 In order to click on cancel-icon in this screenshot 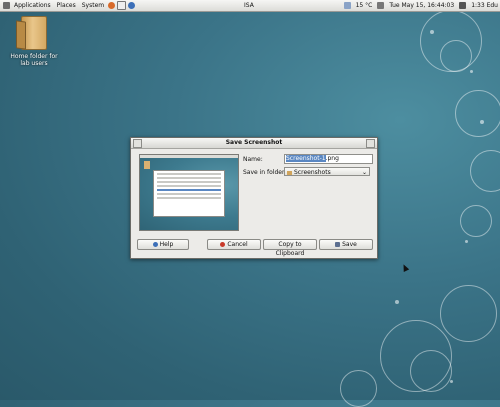, I will do `click(223, 244)`.